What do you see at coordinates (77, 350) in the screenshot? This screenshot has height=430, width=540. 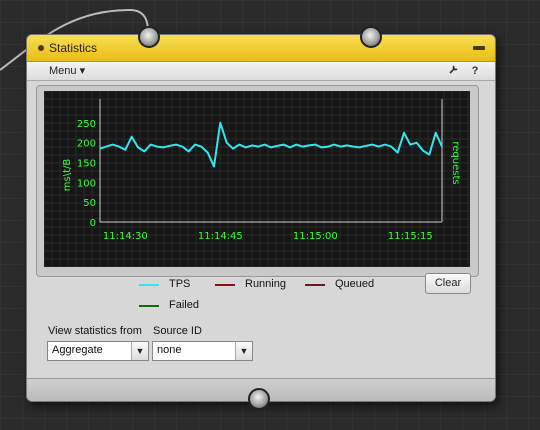 I see `view-statistics-value: Aggregate` at bounding box center [77, 350].